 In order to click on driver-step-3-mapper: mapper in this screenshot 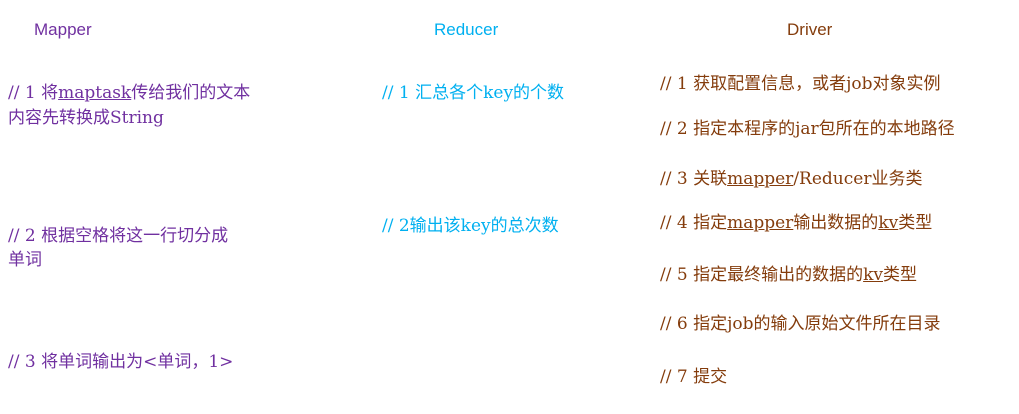, I will do `click(760, 179)`.